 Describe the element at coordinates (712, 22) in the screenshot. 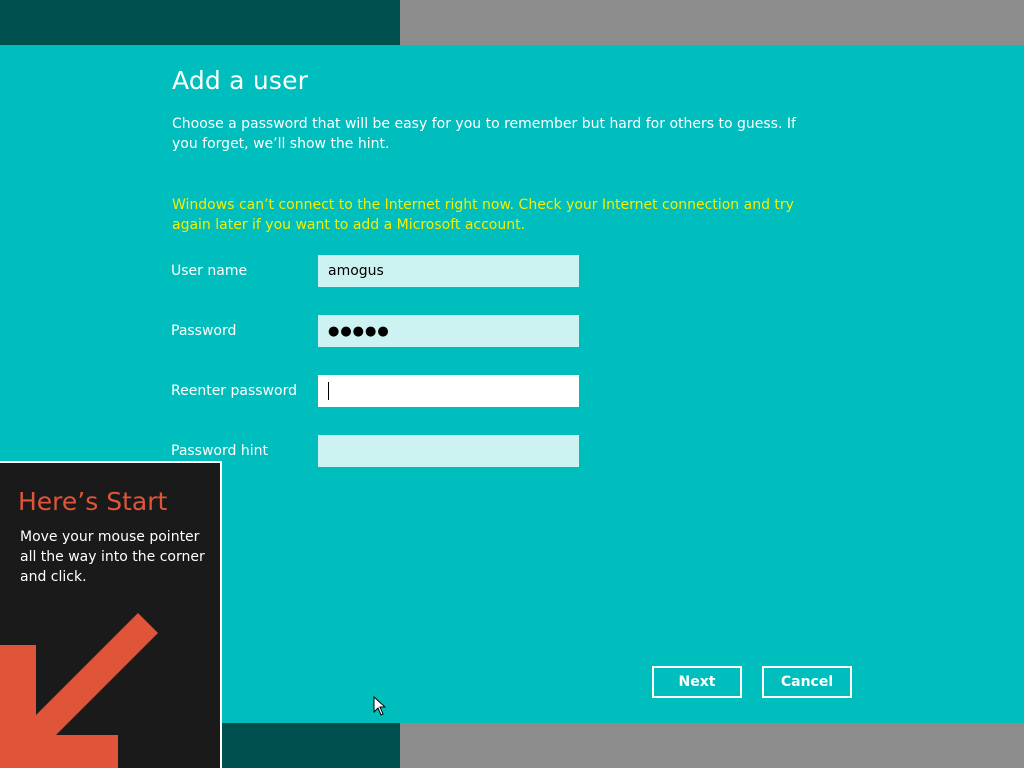

I see `top-band-gray` at that location.